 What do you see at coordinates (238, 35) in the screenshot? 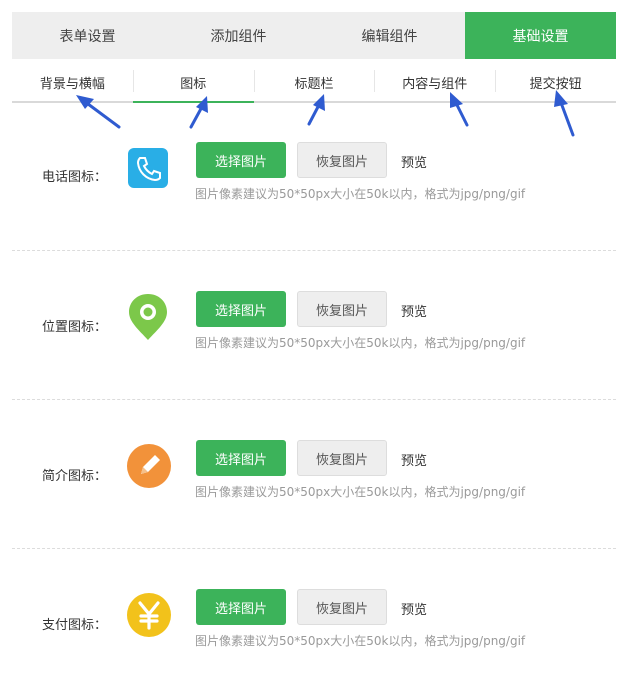
I see `tab-add-component: 添加组件` at bounding box center [238, 35].